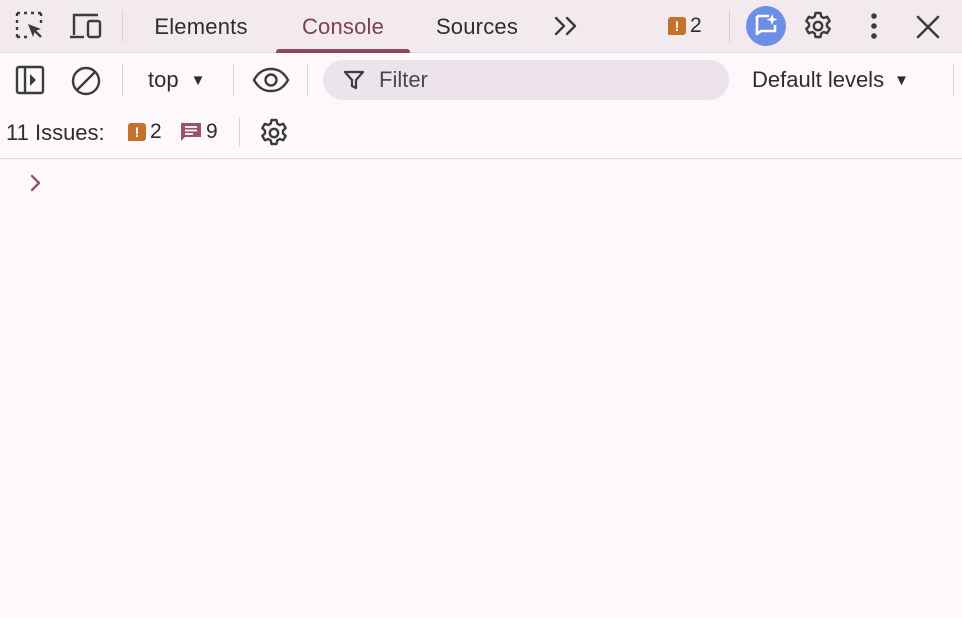  What do you see at coordinates (191, 132) in the screenshot?
I see `message-icon` at bounding box center [191, 132].